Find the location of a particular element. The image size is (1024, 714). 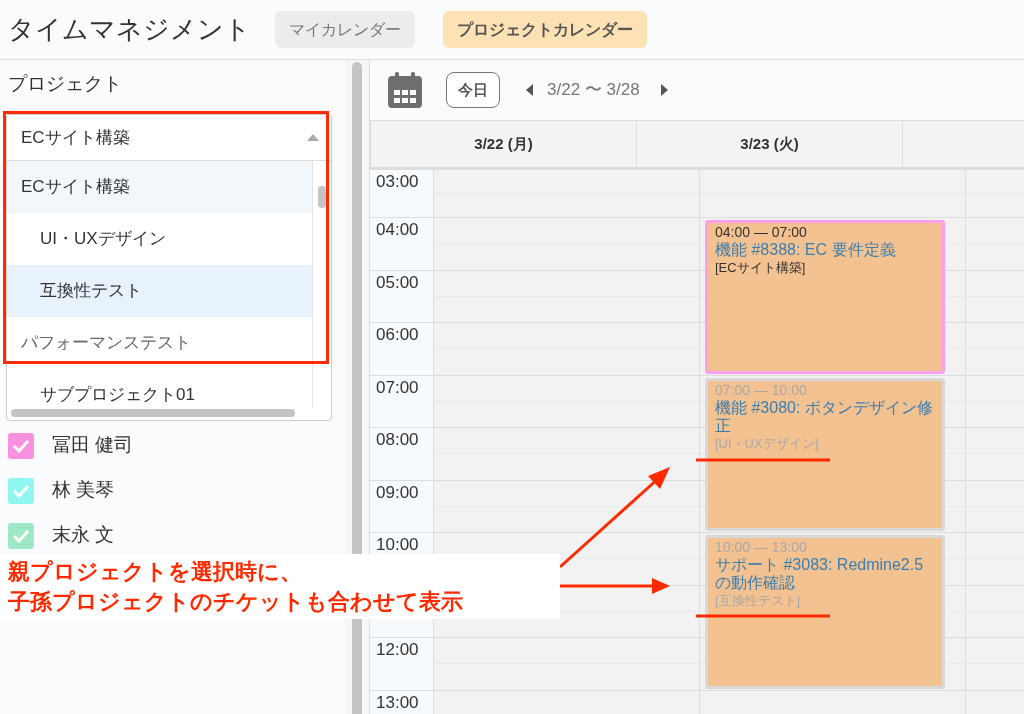

hour-label: 06:00 is located at coordinates (397, 334).